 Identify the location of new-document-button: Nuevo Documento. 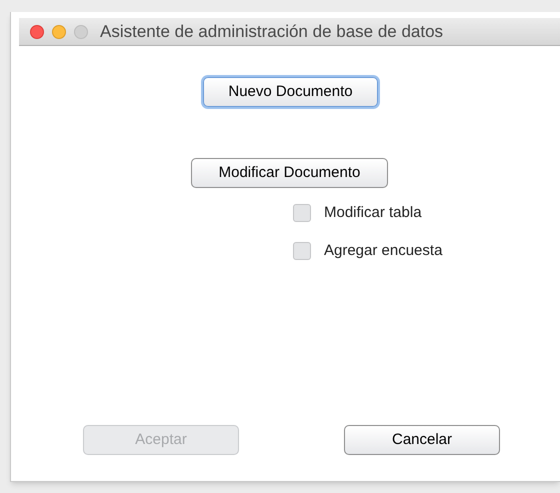
(290, 92).